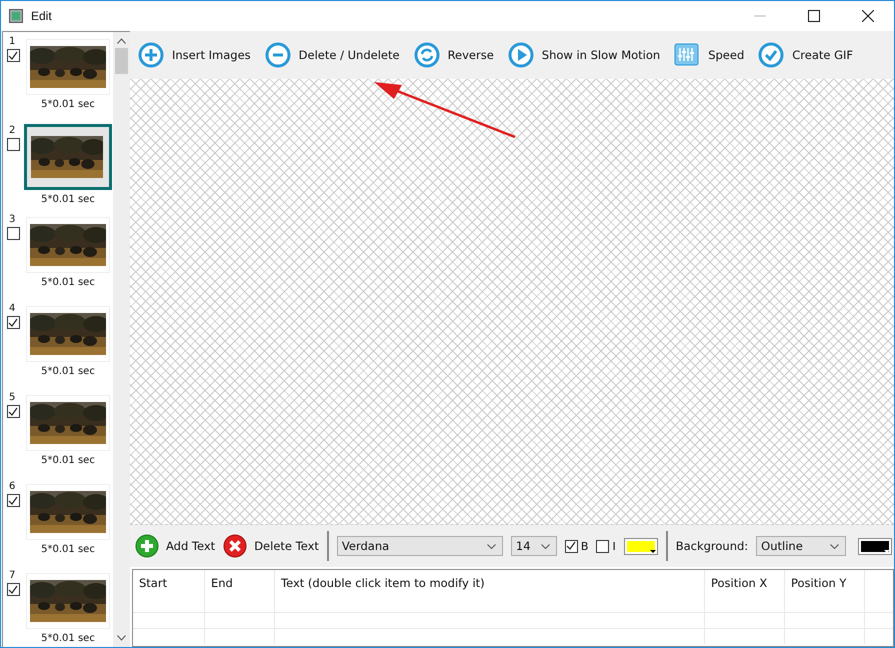 Image resolution: width=895 pixels, height=648 pixels. What do you see at coordinates (16, 16) in the screenshot?
I see `app-icon` at bounding box center [16, 16].